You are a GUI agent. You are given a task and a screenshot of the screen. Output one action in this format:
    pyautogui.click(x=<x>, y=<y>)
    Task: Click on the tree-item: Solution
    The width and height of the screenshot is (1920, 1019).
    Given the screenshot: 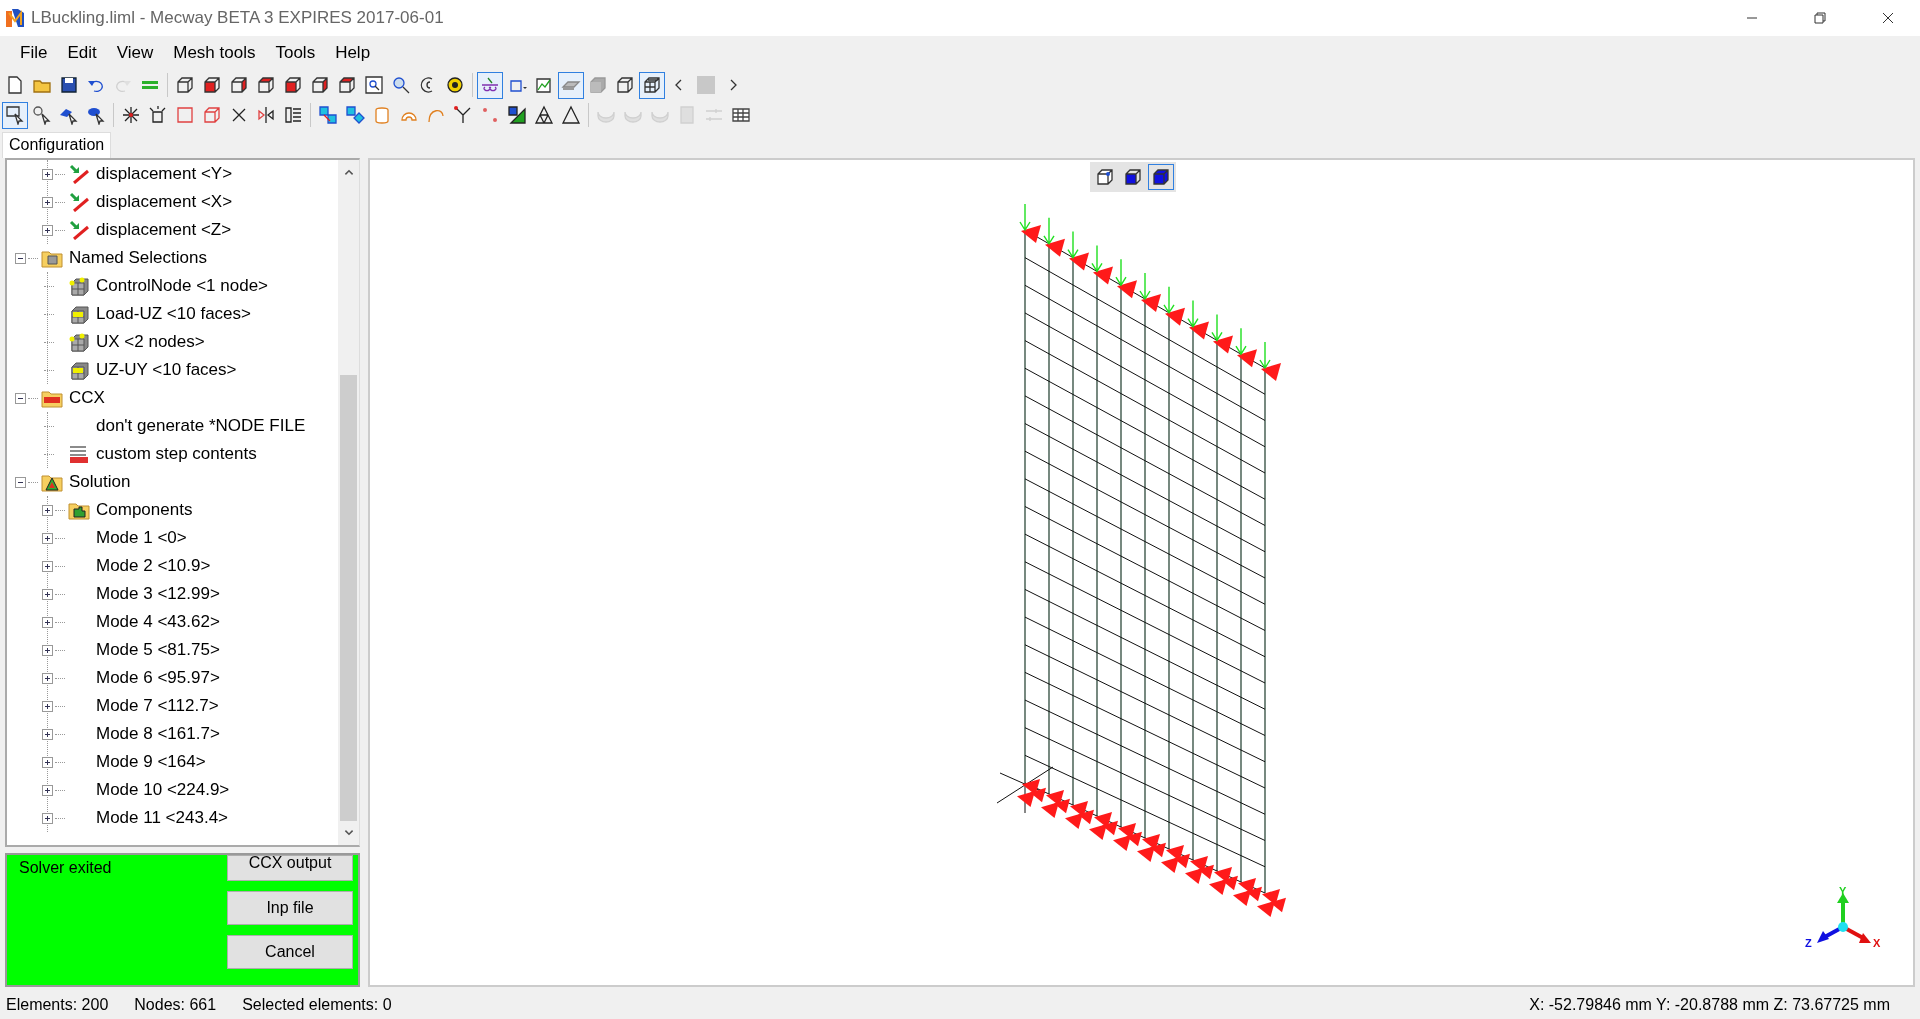 What is the action you would take?
    pyautogui.click(x=100, y=482)
    